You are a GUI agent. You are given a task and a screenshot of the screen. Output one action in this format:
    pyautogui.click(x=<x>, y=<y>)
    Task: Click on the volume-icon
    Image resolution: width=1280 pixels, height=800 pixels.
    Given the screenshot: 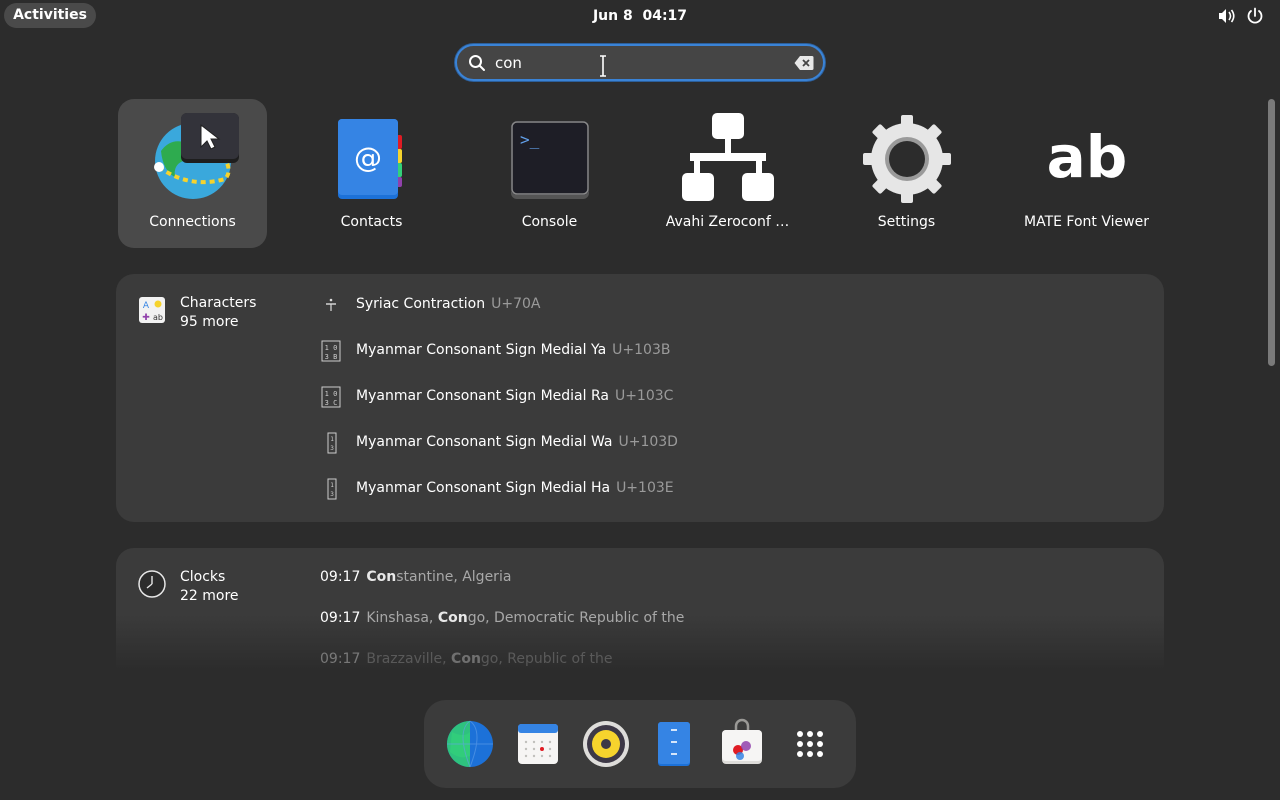 What is the action you would take?
    pyautogui.click(x=1226, y=16)
    